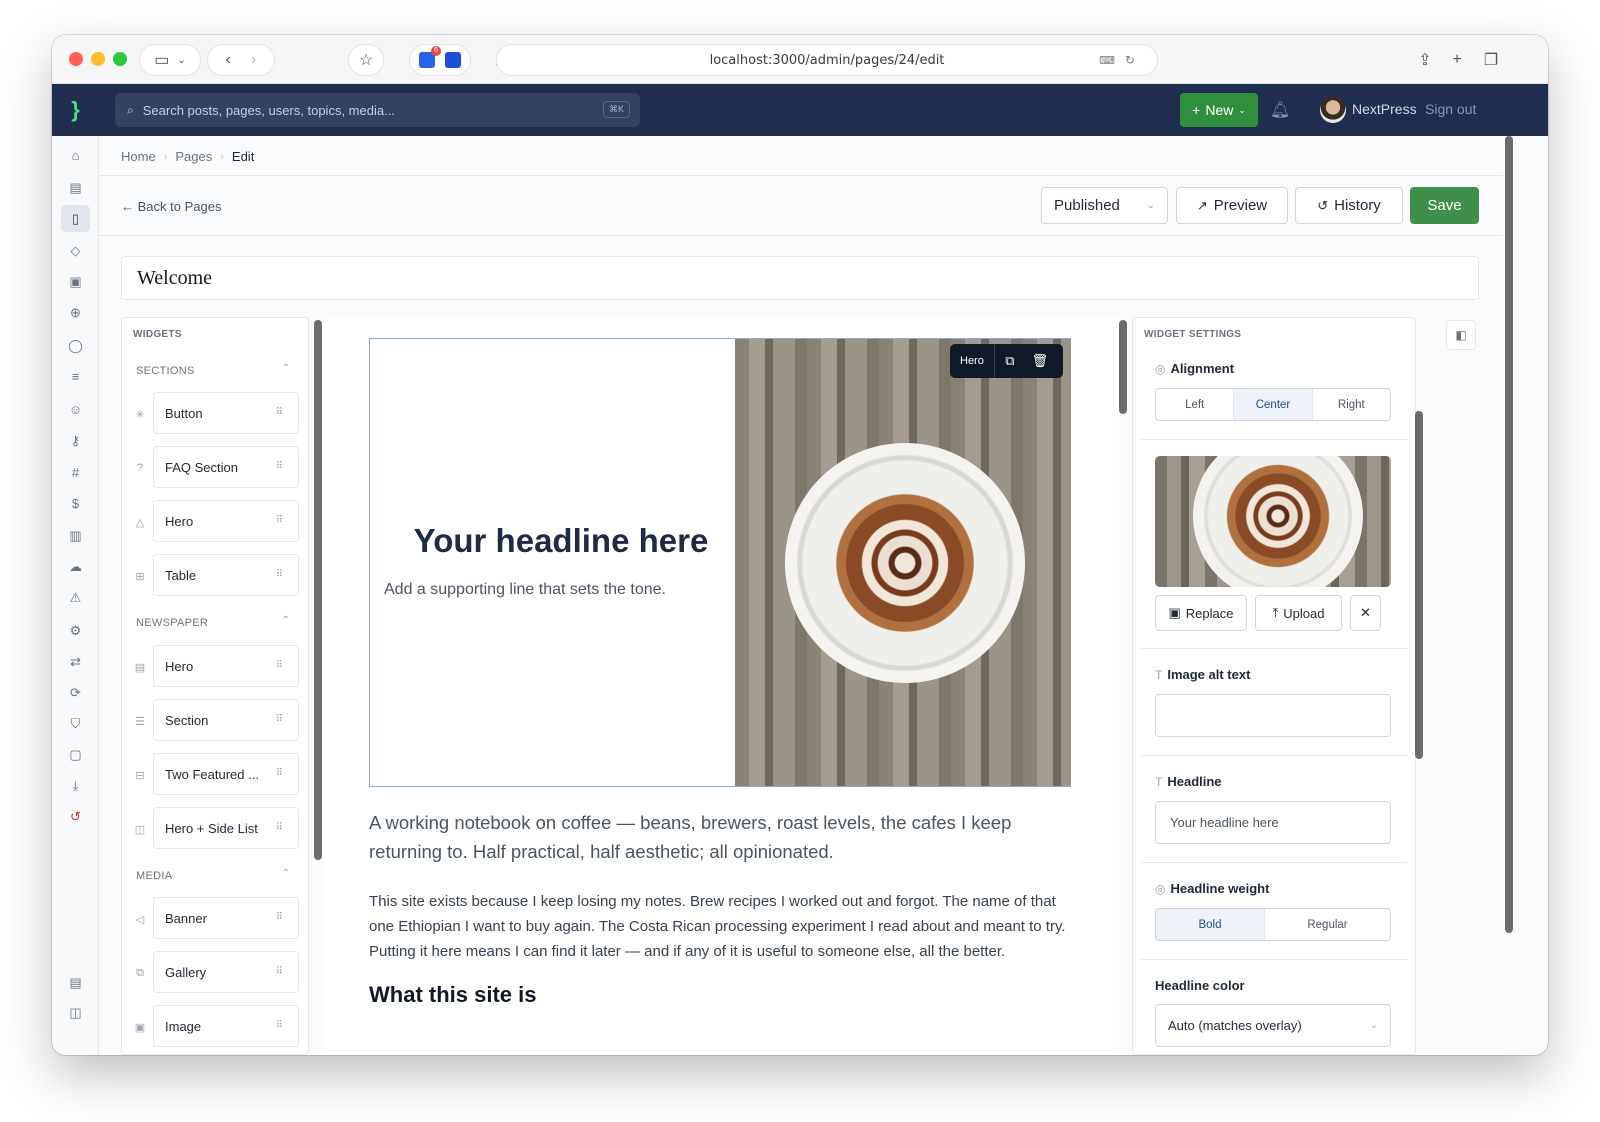 This screenshot has height=1122, width=1600. What do you see at coordinates (226, 972) in the screenshot?
I see `widget-item: Gallery ⠿` at bounding box center [226, 972].